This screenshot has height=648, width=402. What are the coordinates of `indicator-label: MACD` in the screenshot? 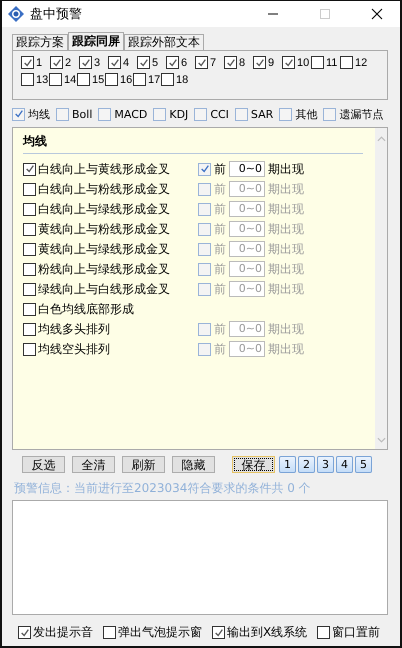 It's located at (131, 114).